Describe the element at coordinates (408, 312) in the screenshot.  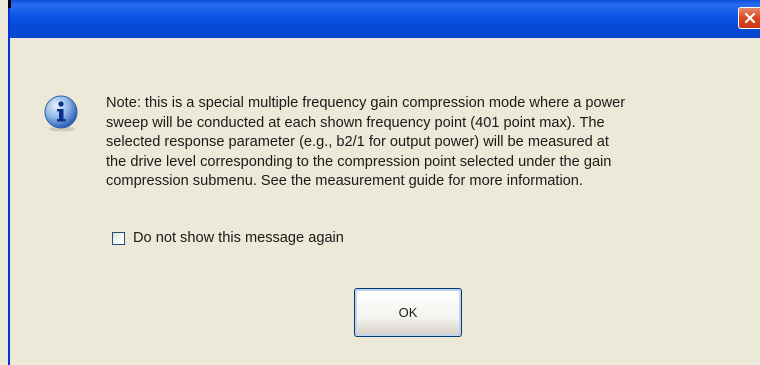
I see `ok-button: OK` at that location.